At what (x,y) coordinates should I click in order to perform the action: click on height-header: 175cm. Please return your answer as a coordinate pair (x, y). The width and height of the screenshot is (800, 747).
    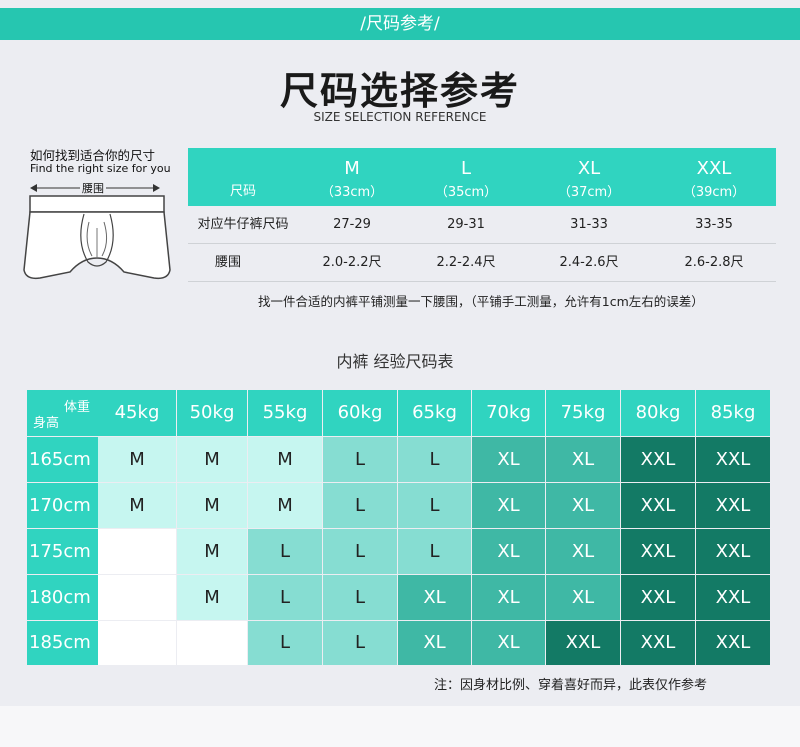
    Looking at the image, I should click on (62, 551).